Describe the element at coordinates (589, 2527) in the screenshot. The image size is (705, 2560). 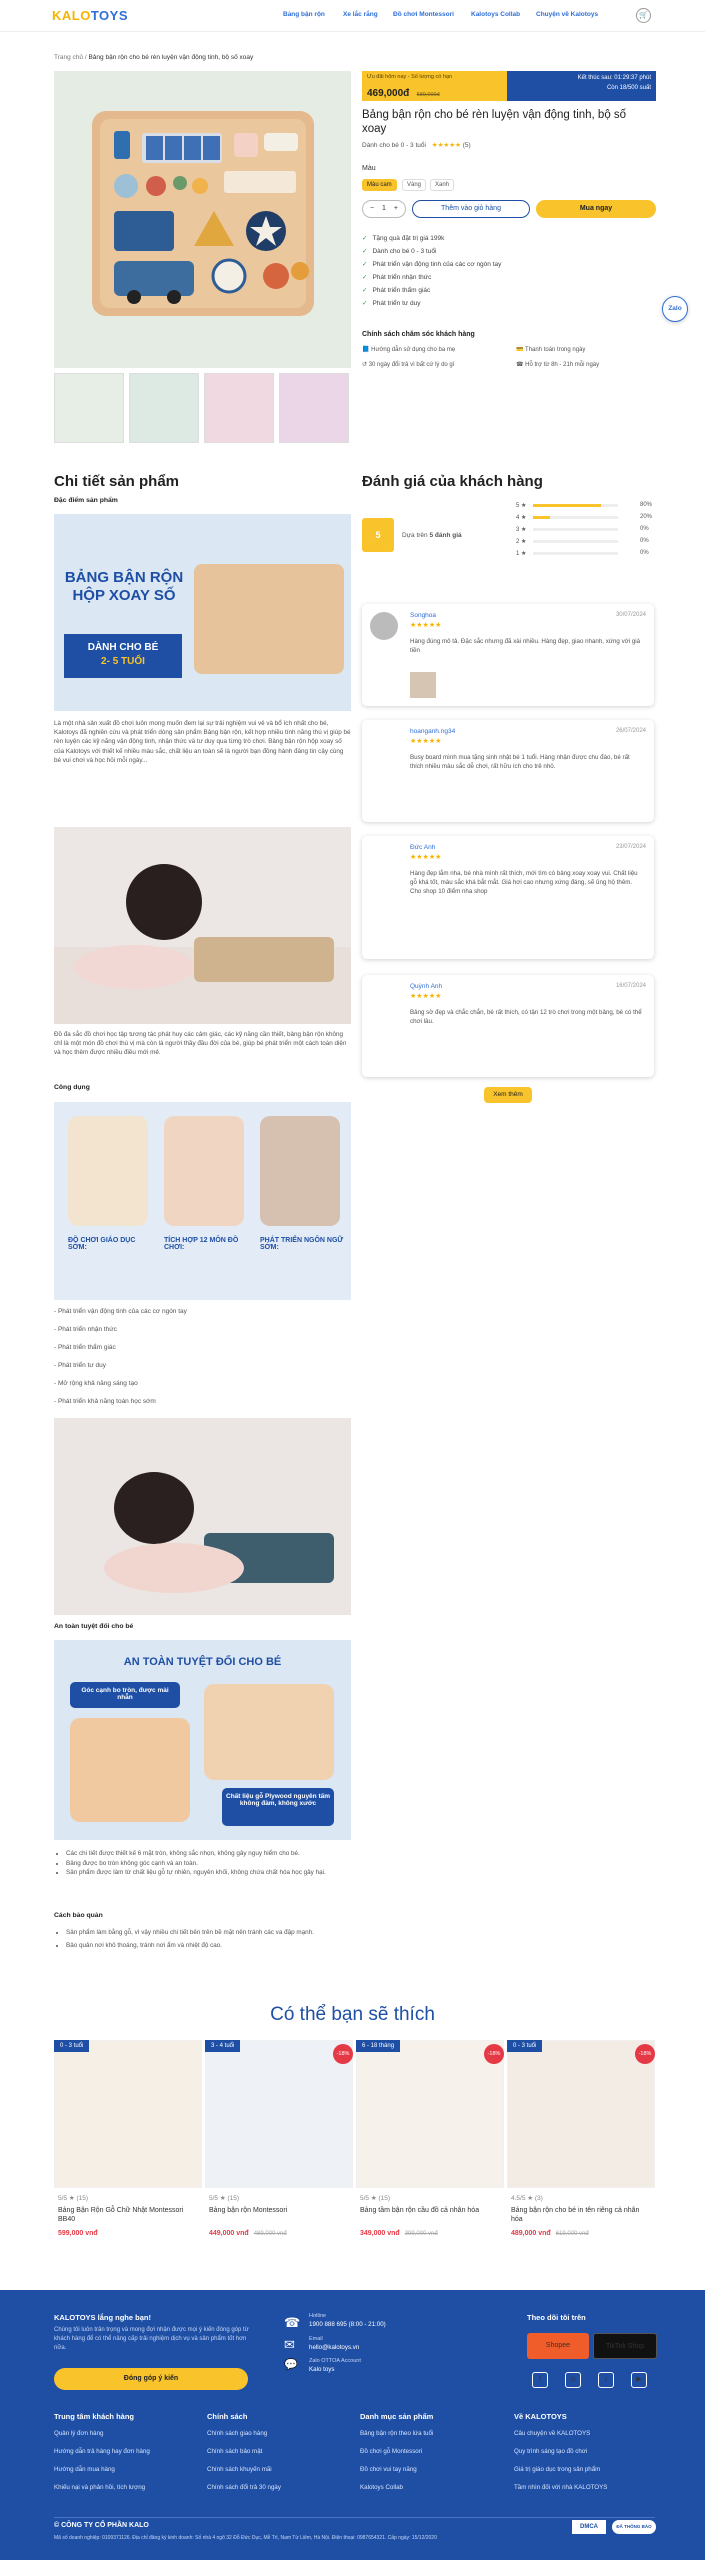
I see `dmca-badge: DMCA` at that location.